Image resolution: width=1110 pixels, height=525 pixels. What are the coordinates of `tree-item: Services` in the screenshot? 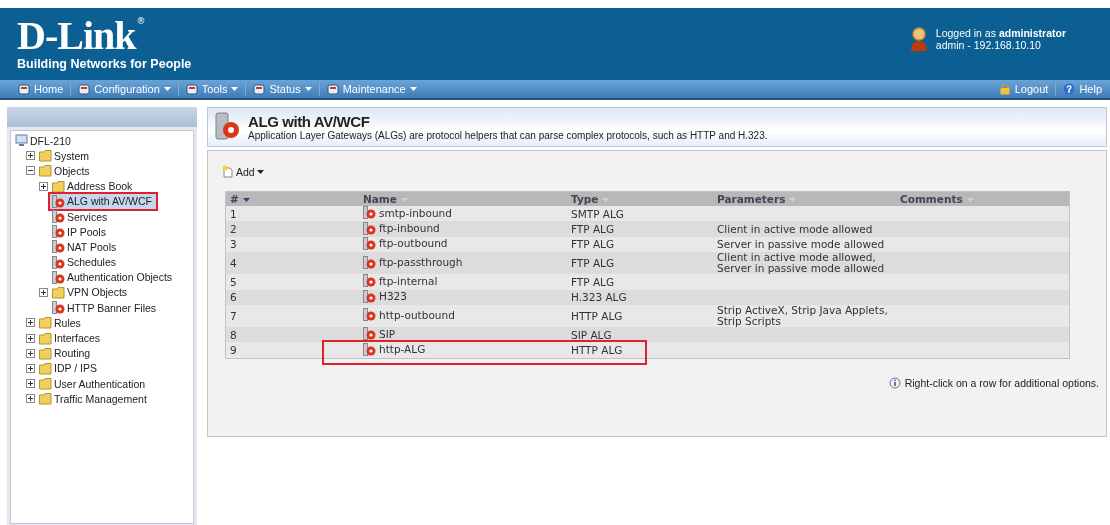 It's located at (80, 217).